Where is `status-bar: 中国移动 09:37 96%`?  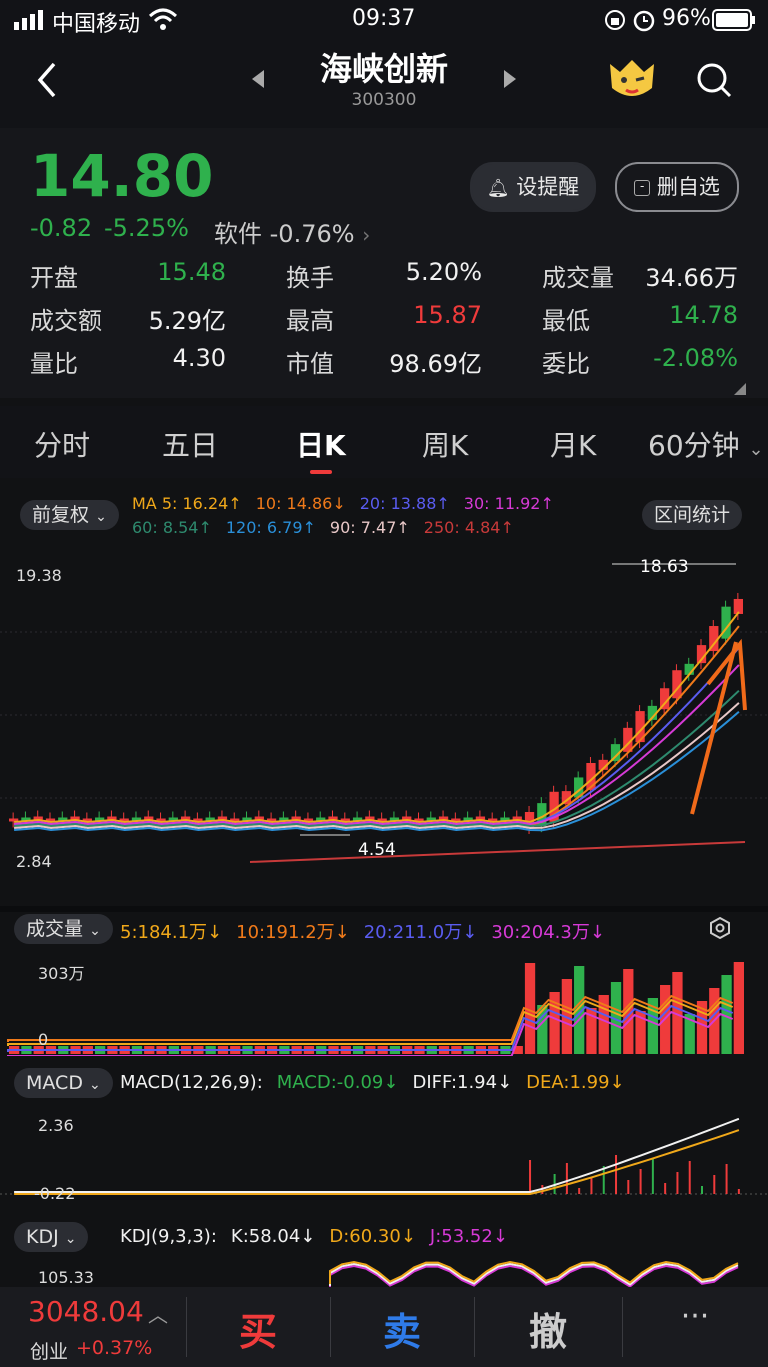
status-bar: 中国移动 09:37 96% is located at coordinates (384, 20).